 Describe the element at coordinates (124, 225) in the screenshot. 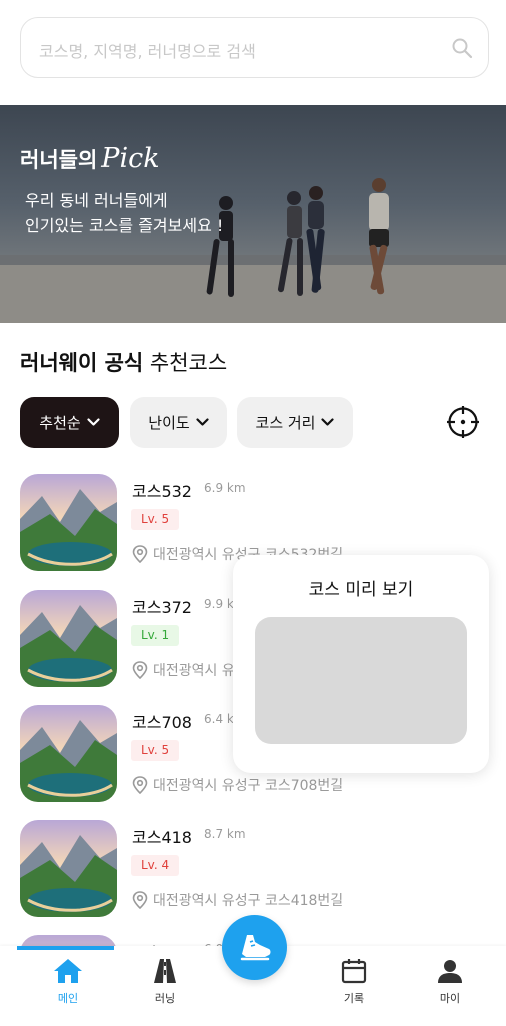

I see `banner-subtitle-line2: 인기있는 코스를 즐겨보세요 !` at that location.